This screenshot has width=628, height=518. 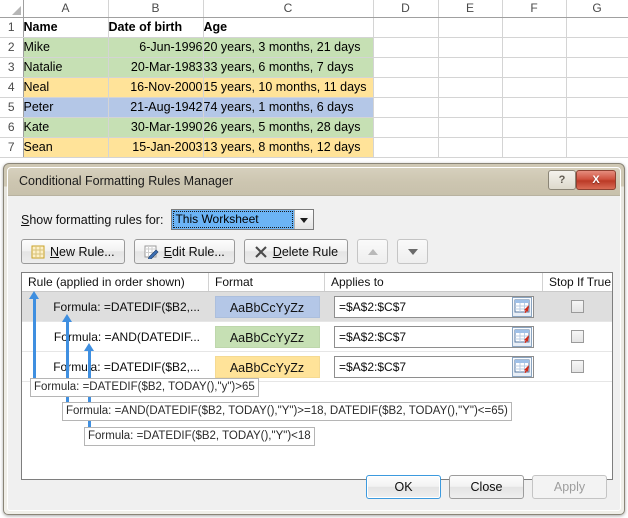 I want to click on cell-d1, so click(x=406, y=27).